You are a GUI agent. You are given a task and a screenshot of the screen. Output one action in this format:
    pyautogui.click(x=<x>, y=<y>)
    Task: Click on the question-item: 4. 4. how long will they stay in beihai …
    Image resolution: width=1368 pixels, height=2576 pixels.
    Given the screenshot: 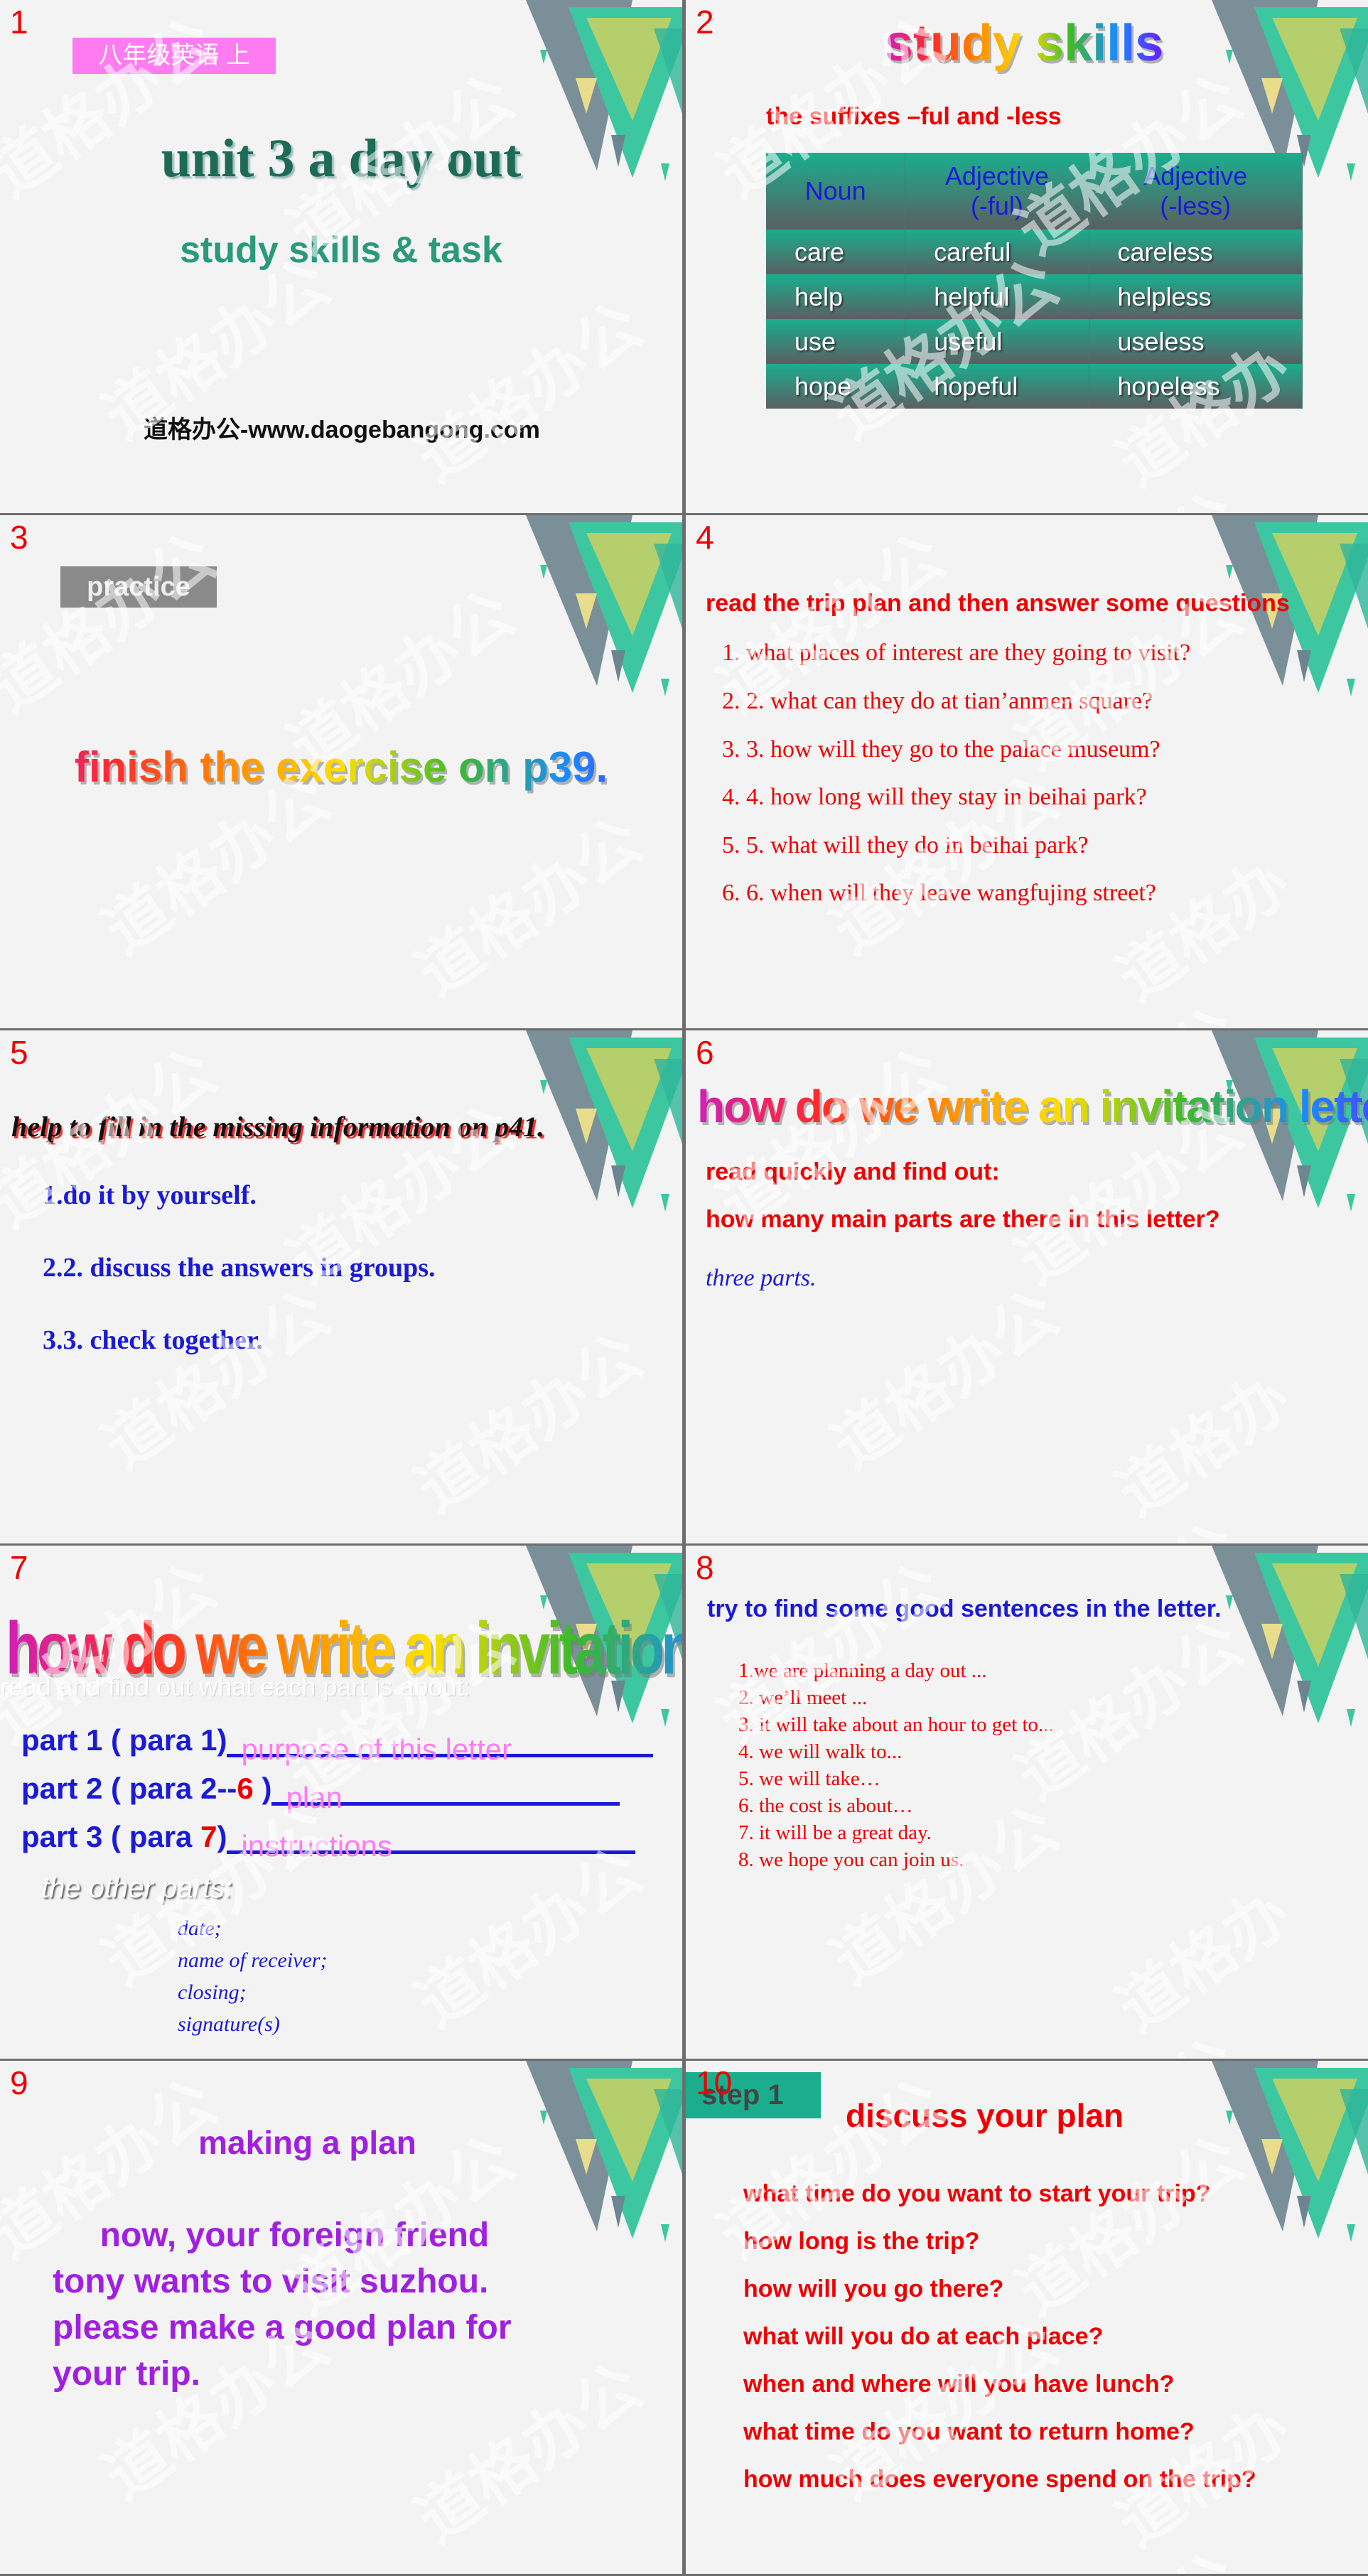 What is the action you would take?
    pyautogui.click(x=934, y=797)
    